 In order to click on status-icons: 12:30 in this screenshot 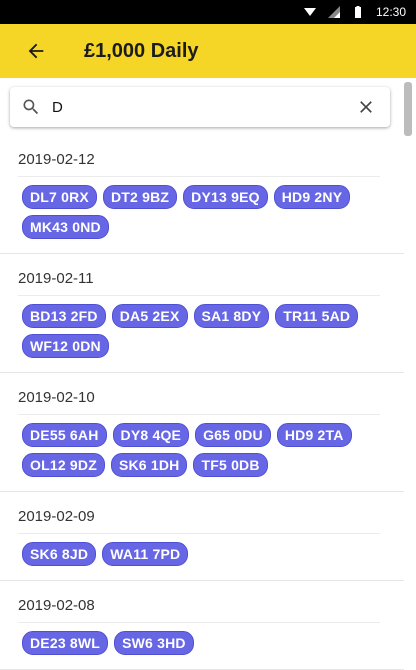, I will do `click(354, 12)`.